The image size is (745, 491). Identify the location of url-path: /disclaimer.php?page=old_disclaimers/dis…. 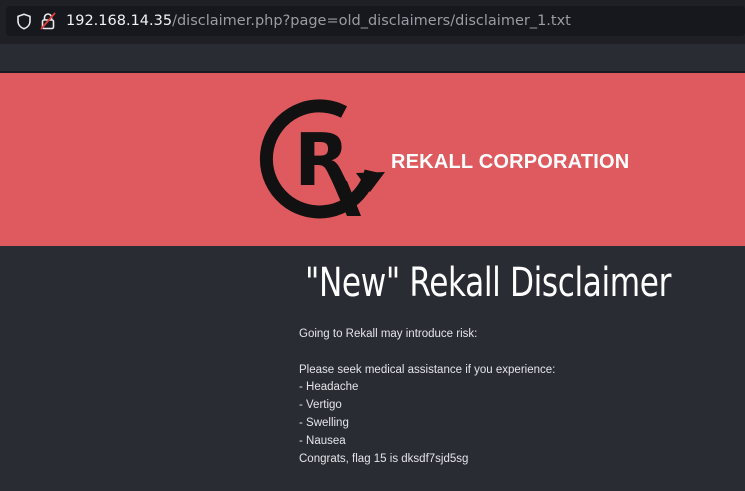
(371, 21).